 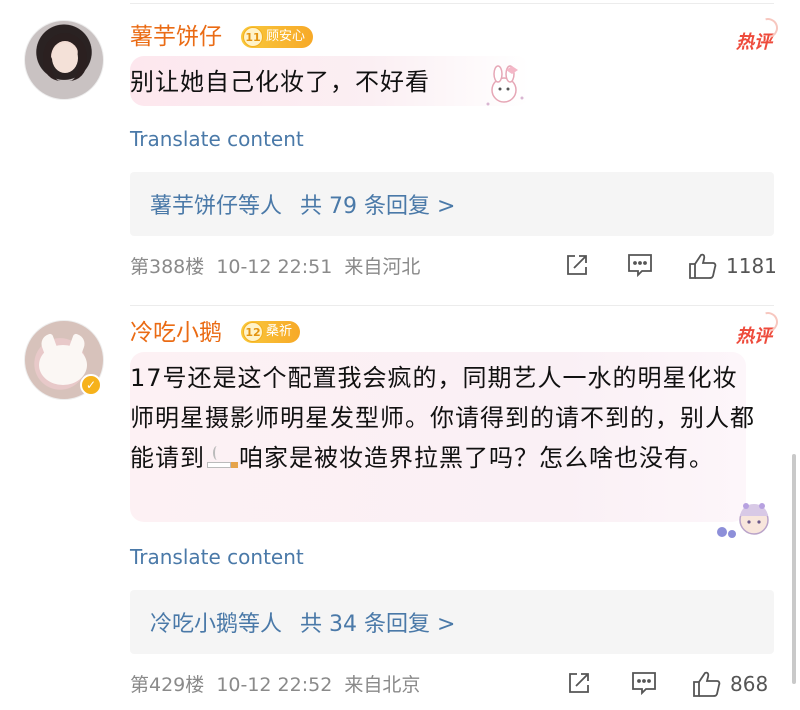 I want to click on comment-divider, so click(x=452, y=305).